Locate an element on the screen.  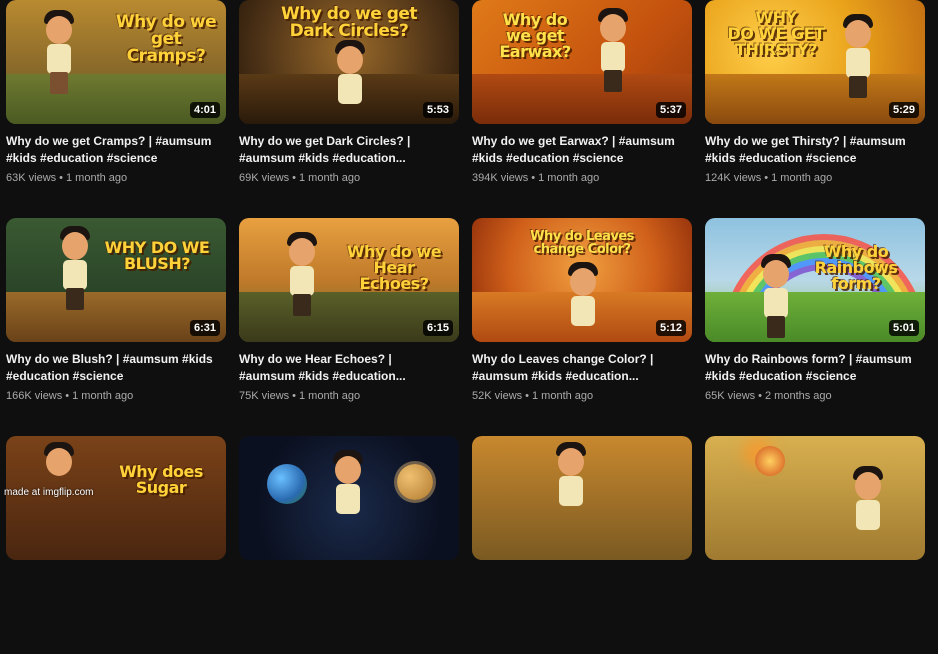
view-count: 75K views is located at coordinates (264, 396).